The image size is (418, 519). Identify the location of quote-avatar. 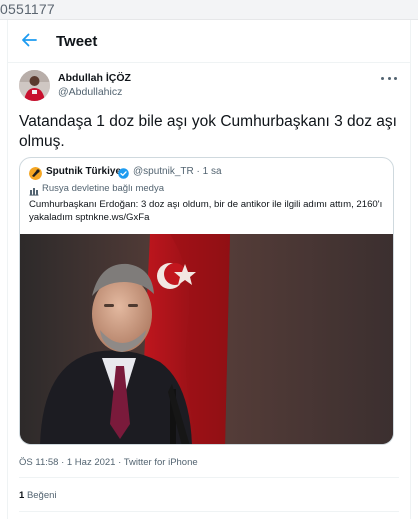
(35, 173).